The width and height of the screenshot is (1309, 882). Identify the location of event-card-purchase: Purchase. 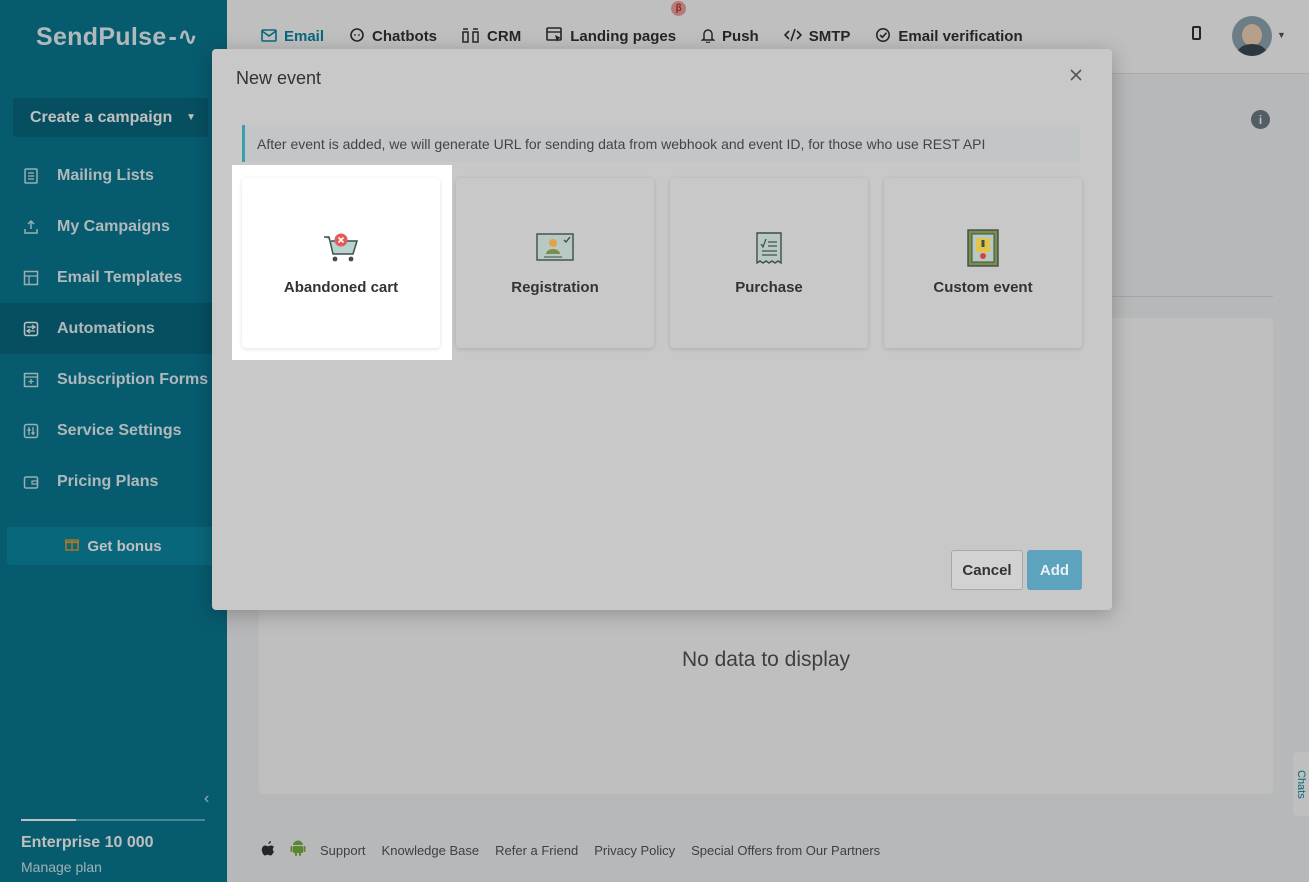
(769, 263).